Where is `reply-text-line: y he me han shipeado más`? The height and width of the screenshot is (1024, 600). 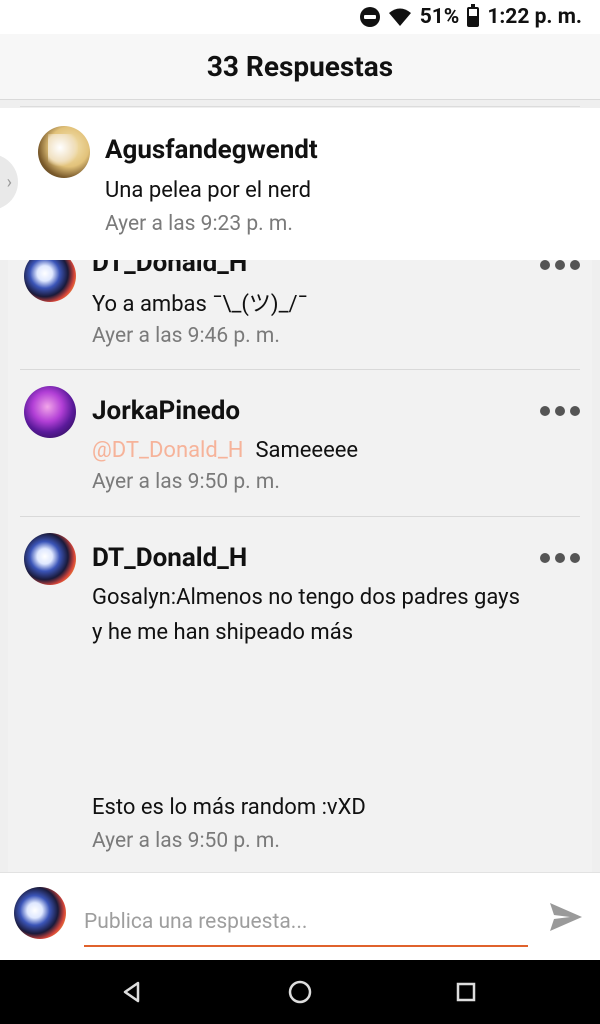
reply-text-line: y he me han shipeado más is located at coordinates (223, 632).